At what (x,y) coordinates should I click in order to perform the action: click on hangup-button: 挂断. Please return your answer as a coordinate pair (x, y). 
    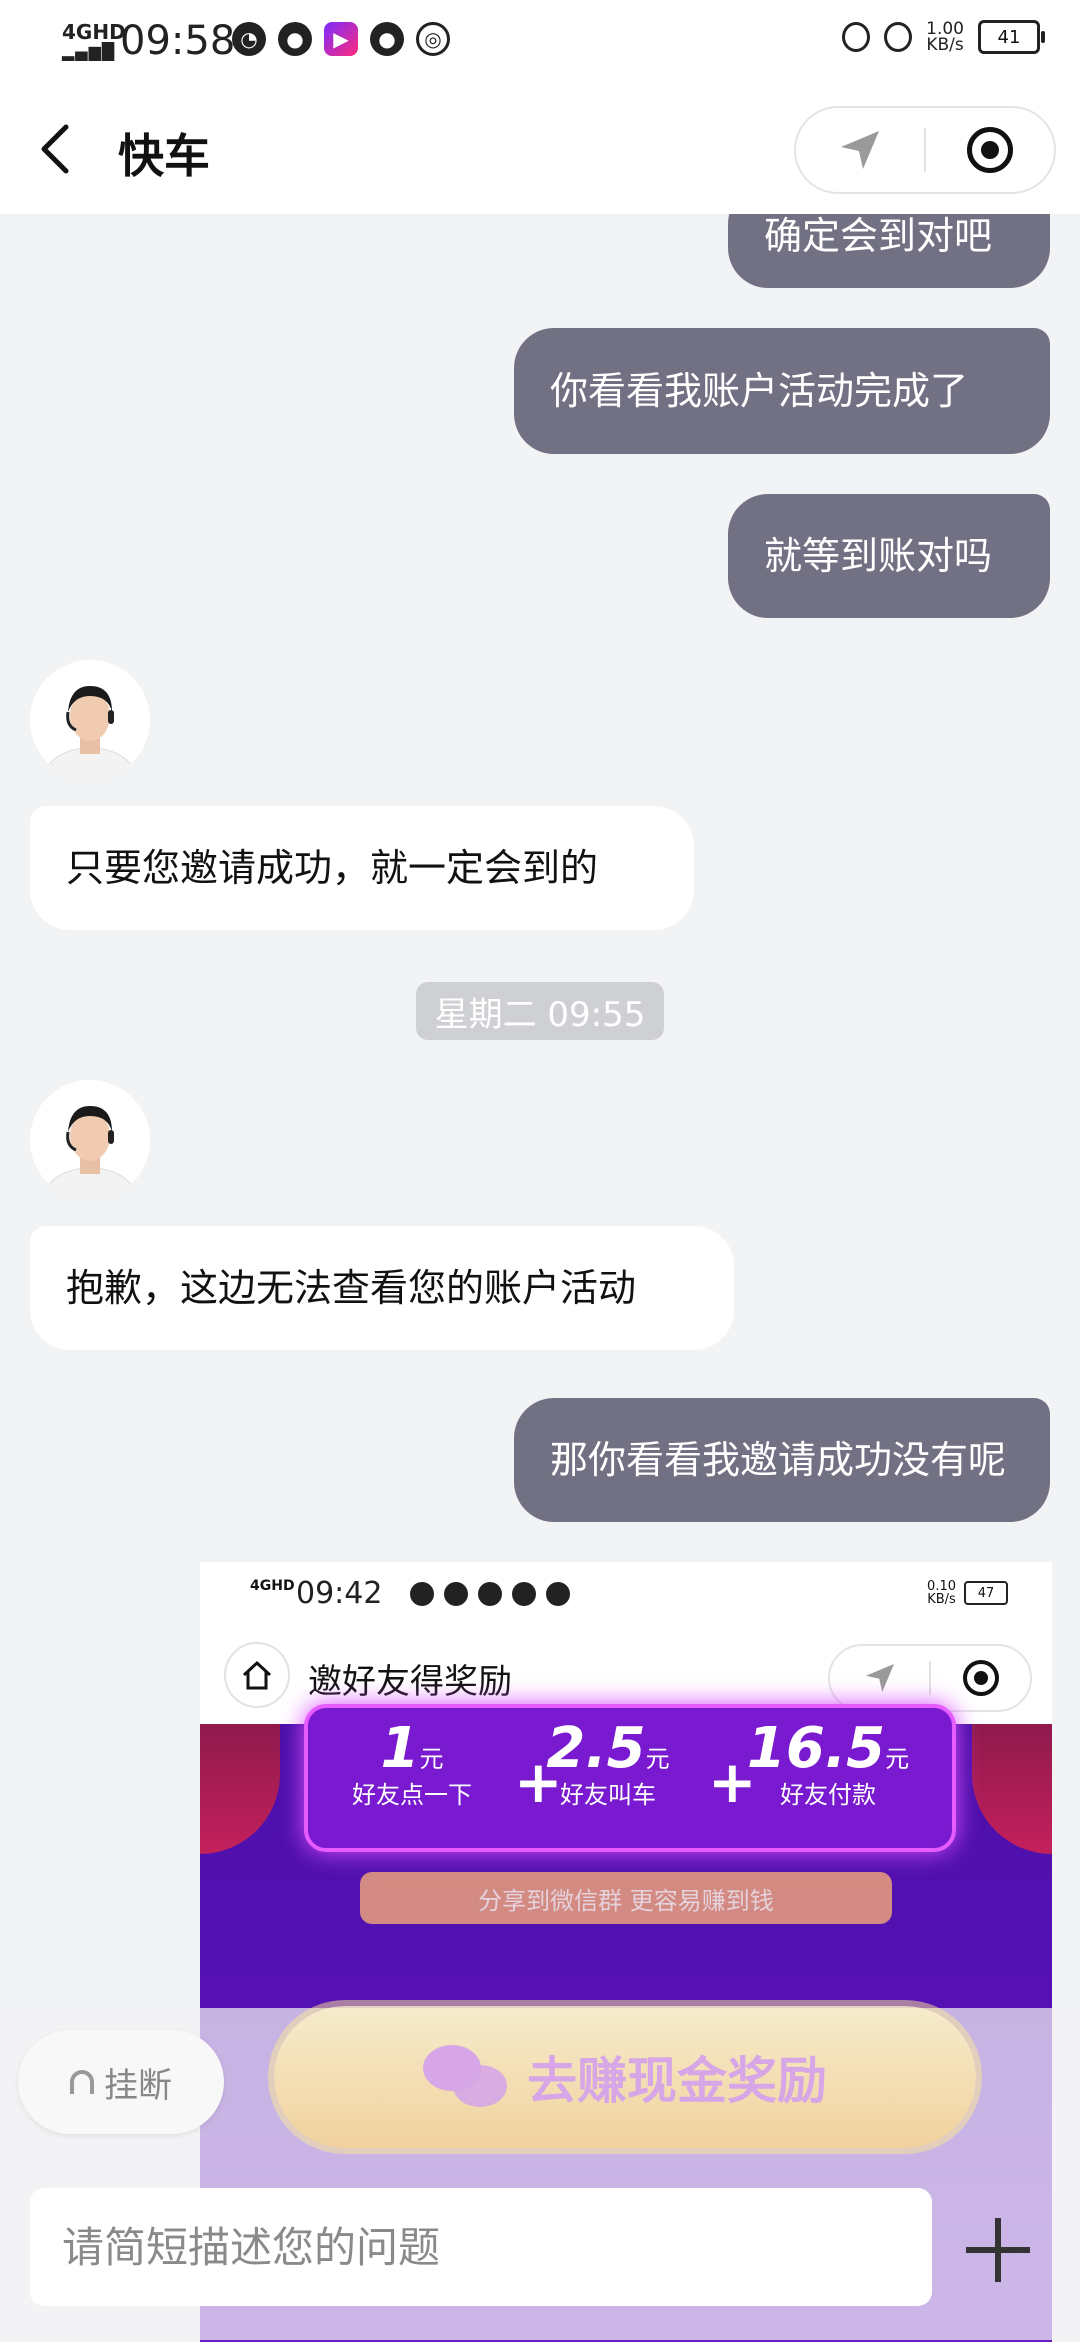
    Looking at the image, I should click on (121, 2082).